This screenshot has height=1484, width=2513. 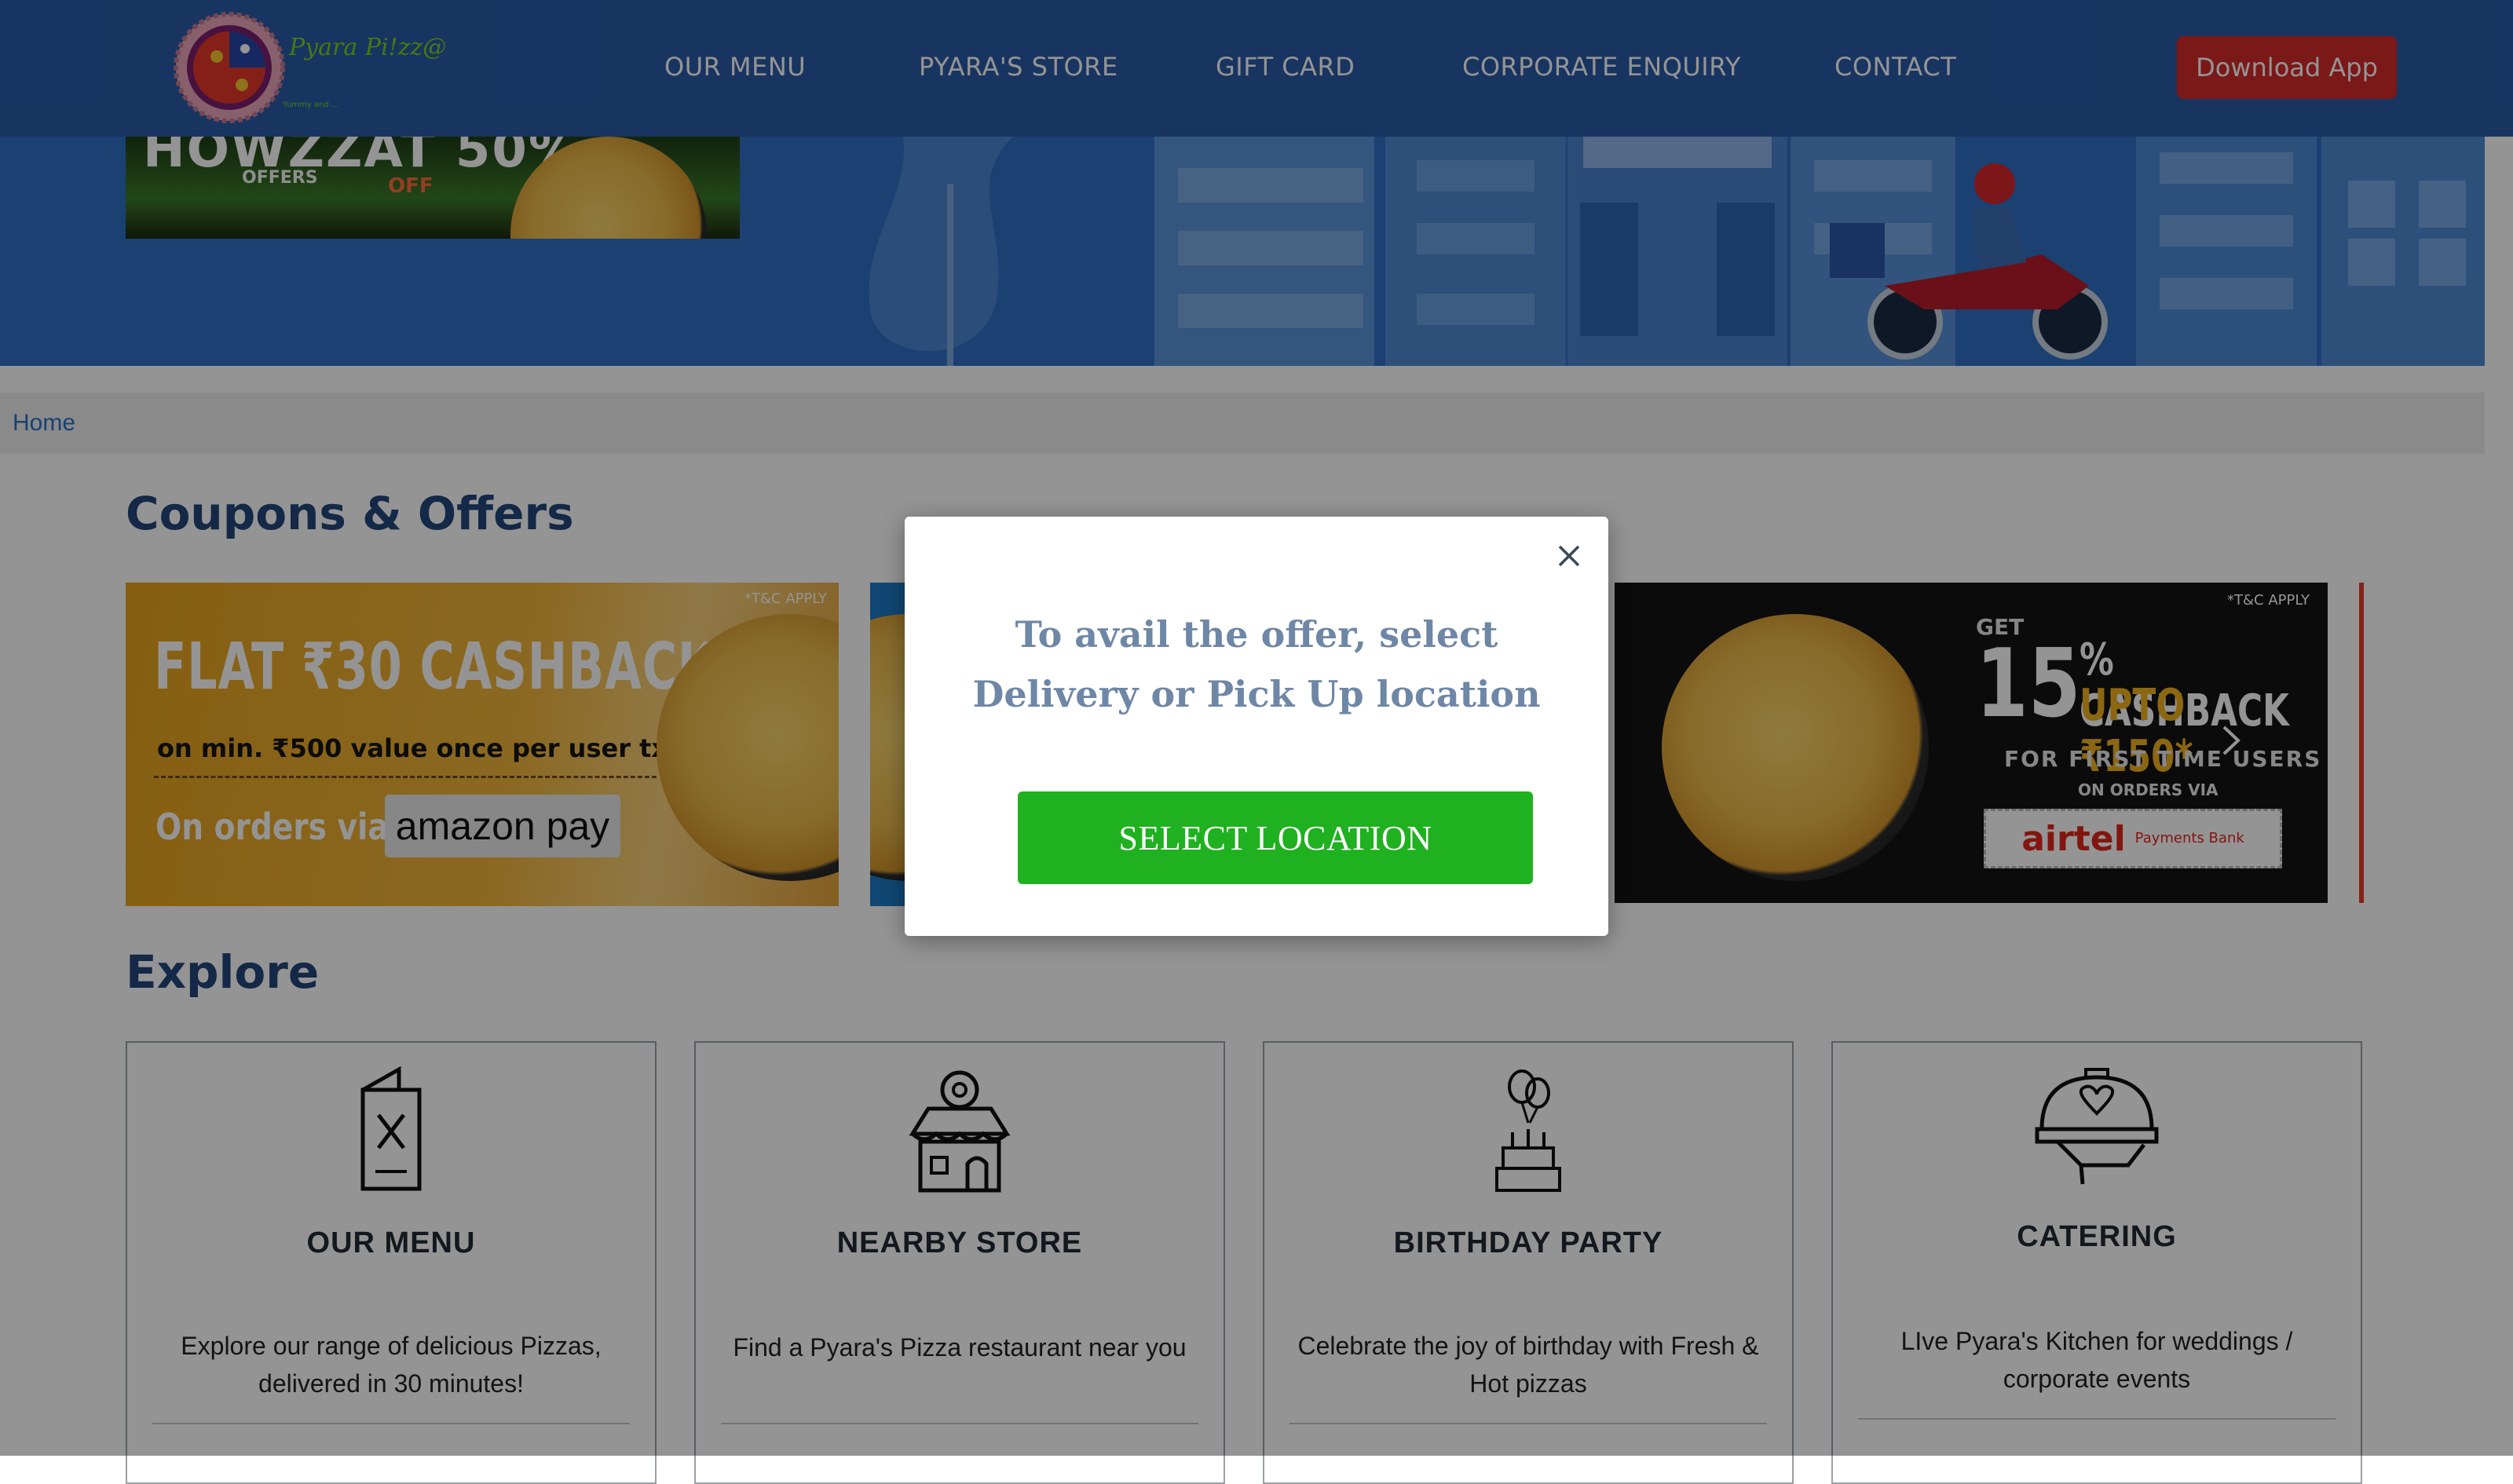 I want to click on close-icon, so click(x=1569, y=556).